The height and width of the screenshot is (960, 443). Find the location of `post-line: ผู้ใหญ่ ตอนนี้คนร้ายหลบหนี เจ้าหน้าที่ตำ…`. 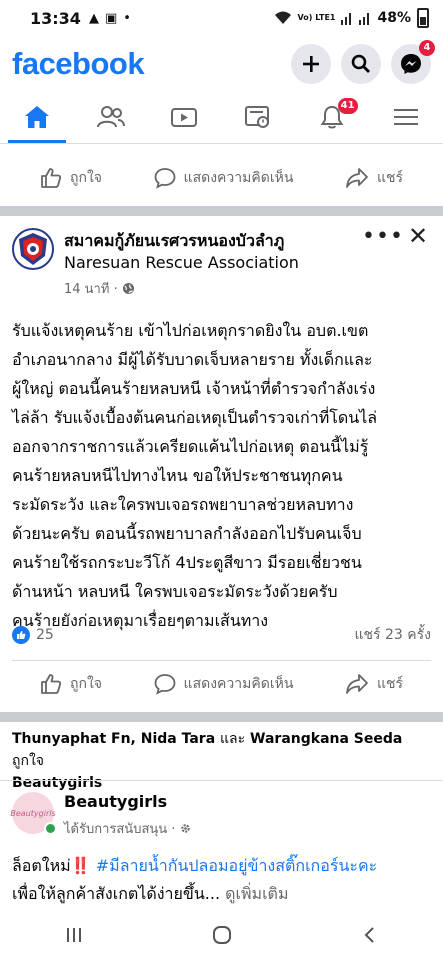

post-line: ผู้ใหญ่ ตอนนี้คนร้ายหลบหนี เจ้าหน้าที่ตำ… is located at coordinates (194, 388).